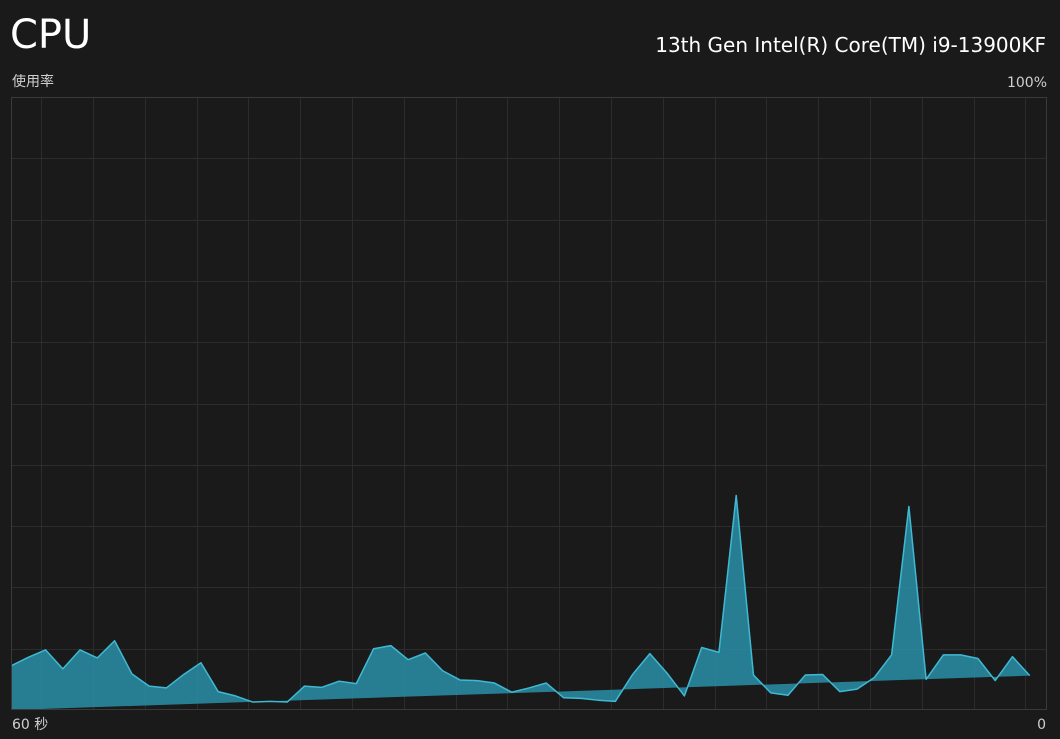 Image resolution: width=1060 pixels, height=739 pixels. I want to click on page-title: CPU, so click(51, 35).